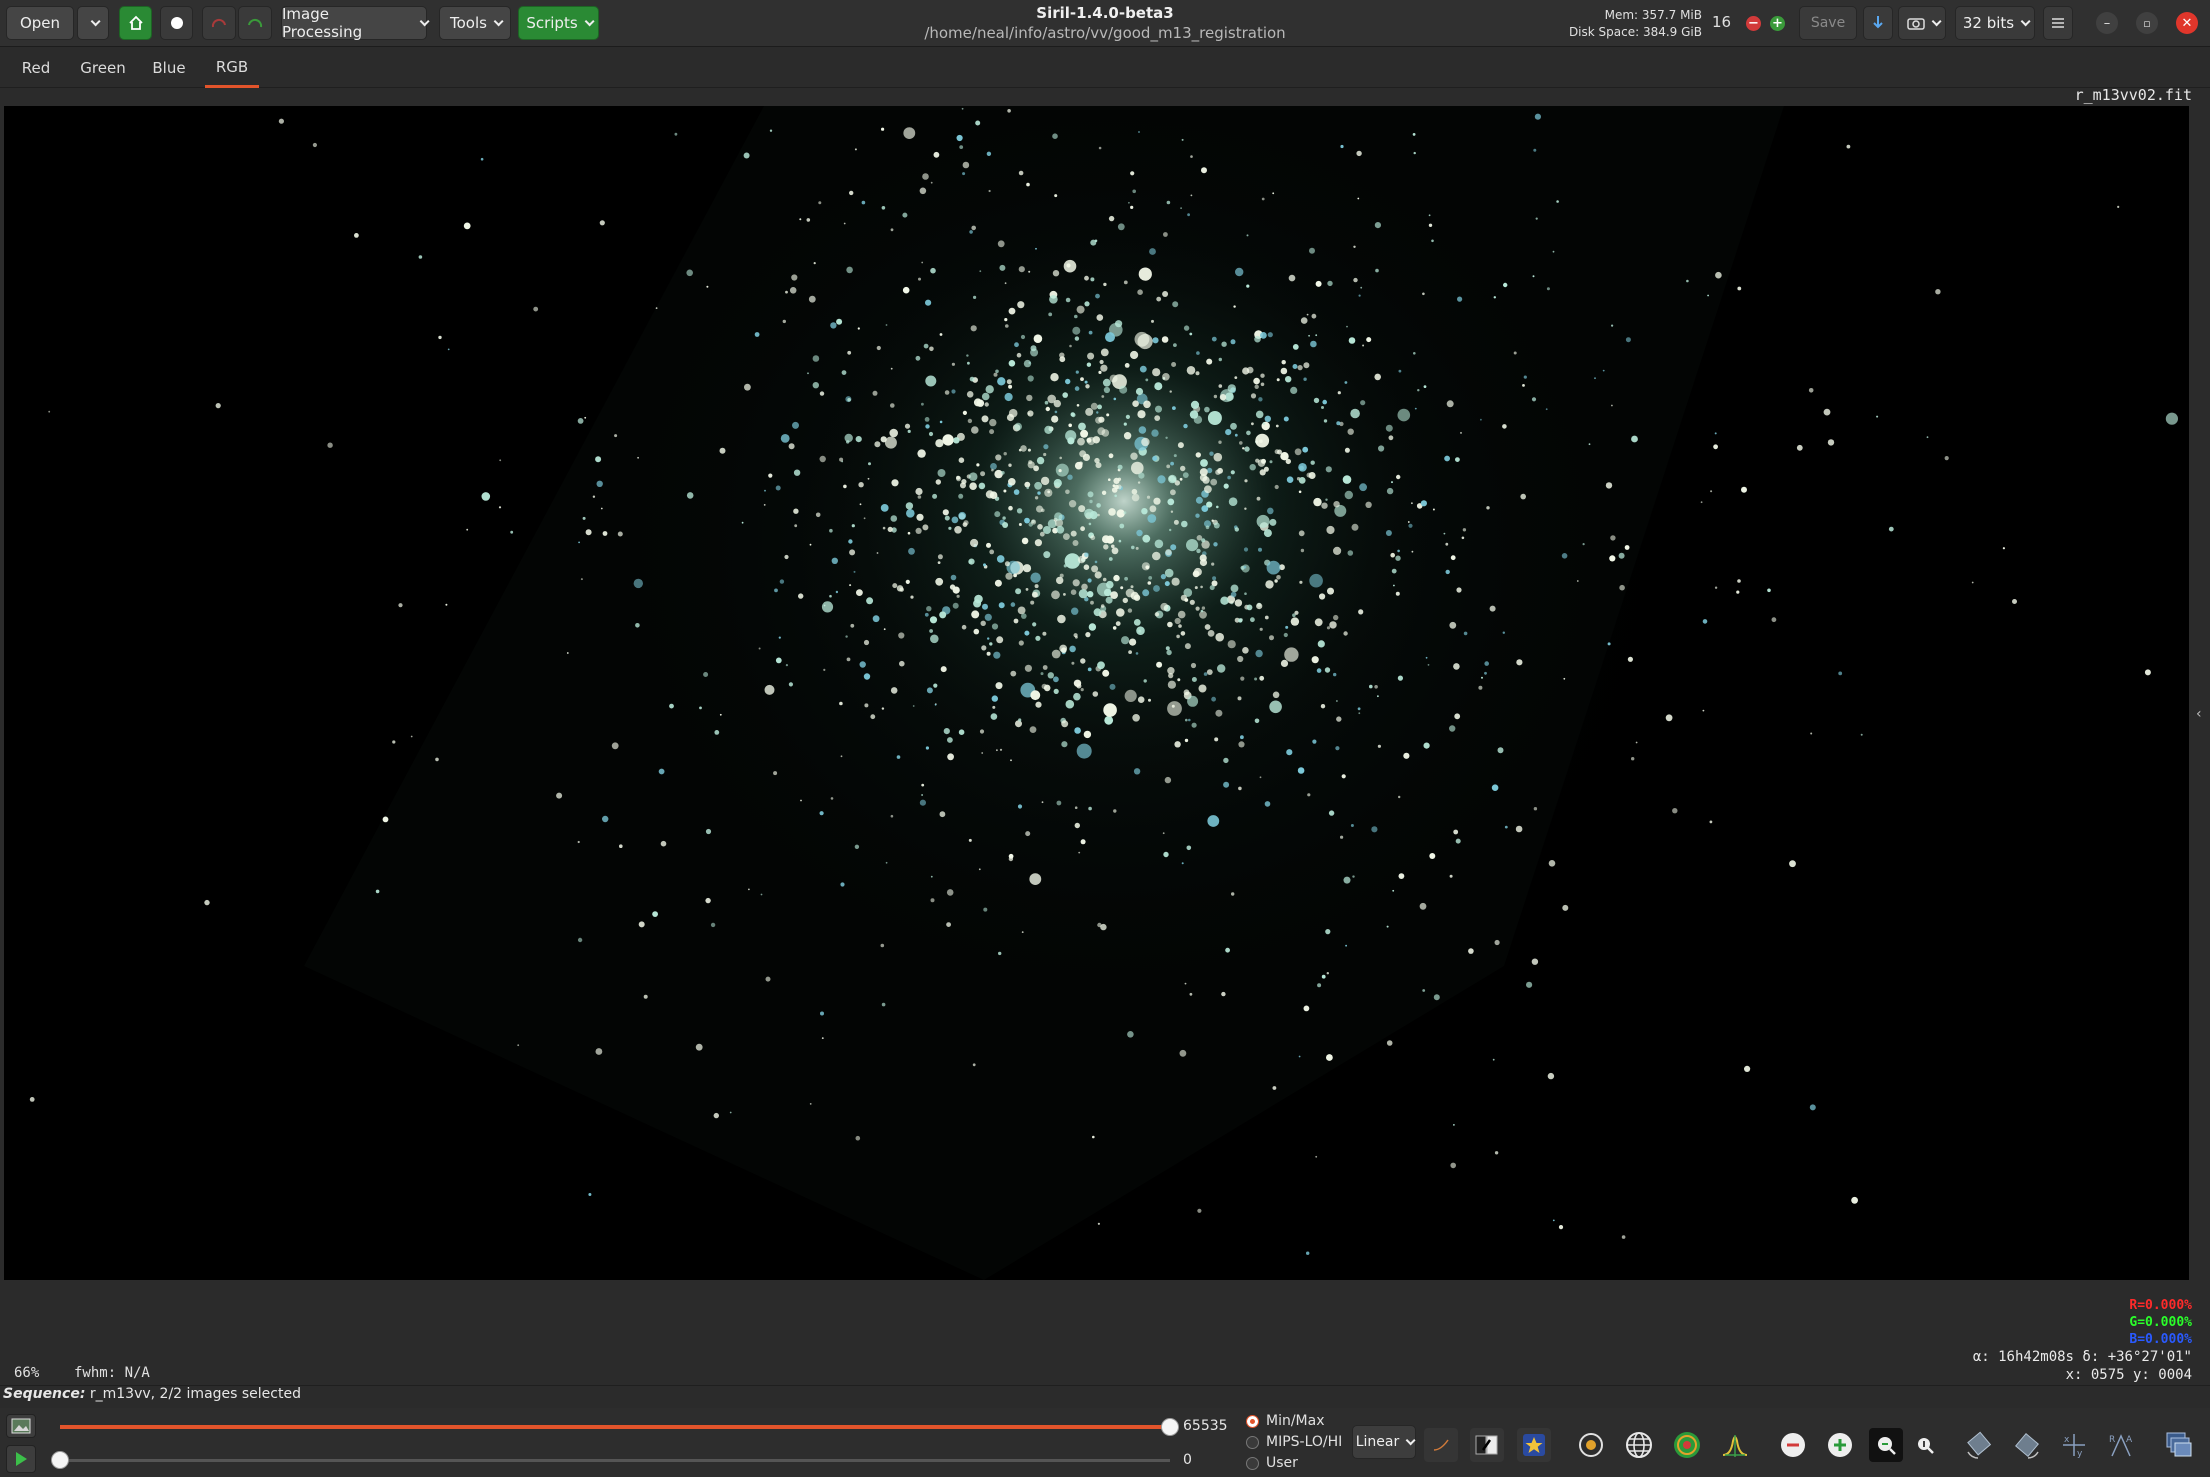  What do you see at coordinates (475, 23) in the screenshot?
I see `tools-menu: Tools` at bounding box center [475, 23].